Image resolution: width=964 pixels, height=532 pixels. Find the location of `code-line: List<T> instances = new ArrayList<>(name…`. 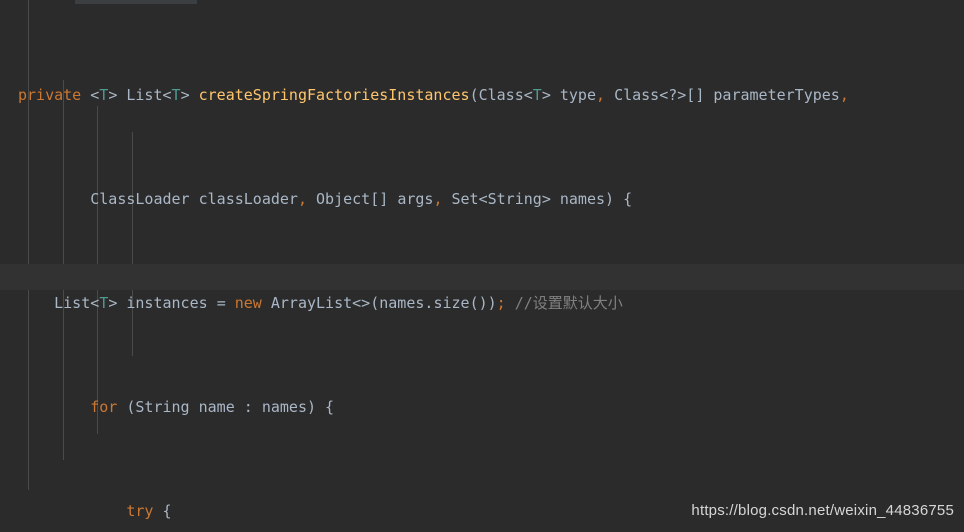

code-line: List<T> instances = new ArrayList<>(name… is located at coordinates (482, 303).